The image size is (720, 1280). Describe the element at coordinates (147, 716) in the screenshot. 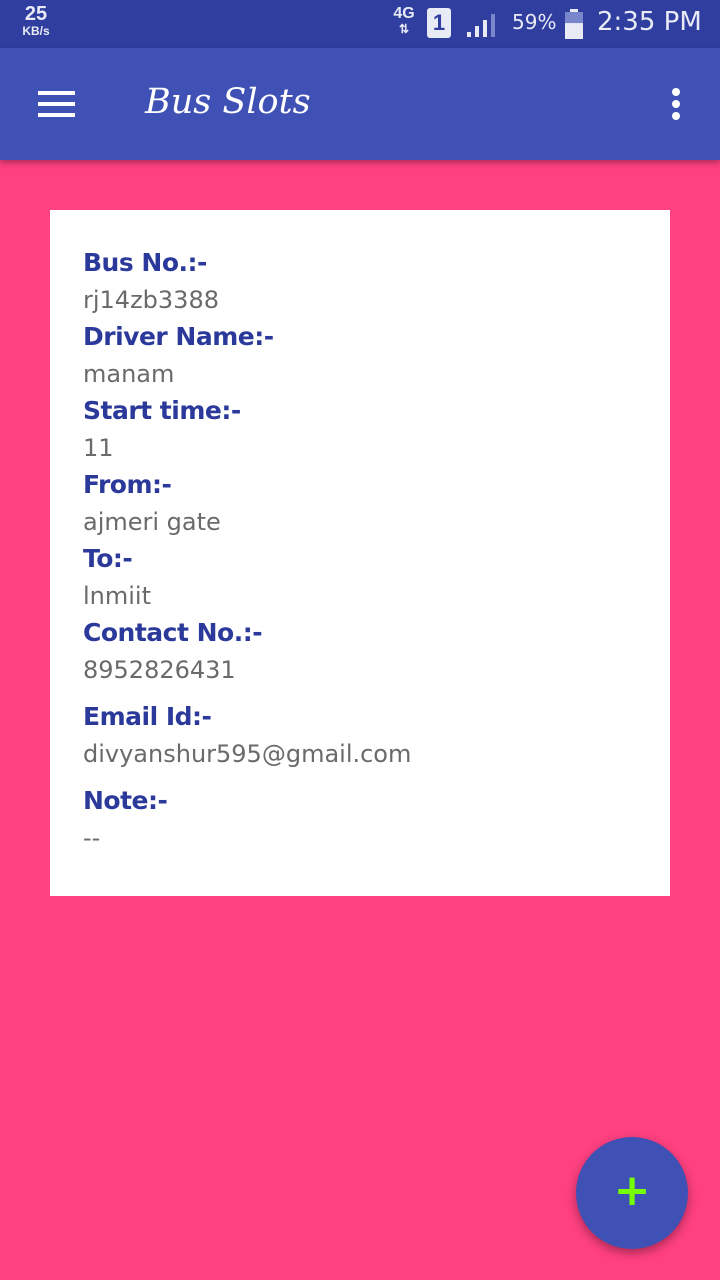

I see `email-label: Email Id:-` at that location.